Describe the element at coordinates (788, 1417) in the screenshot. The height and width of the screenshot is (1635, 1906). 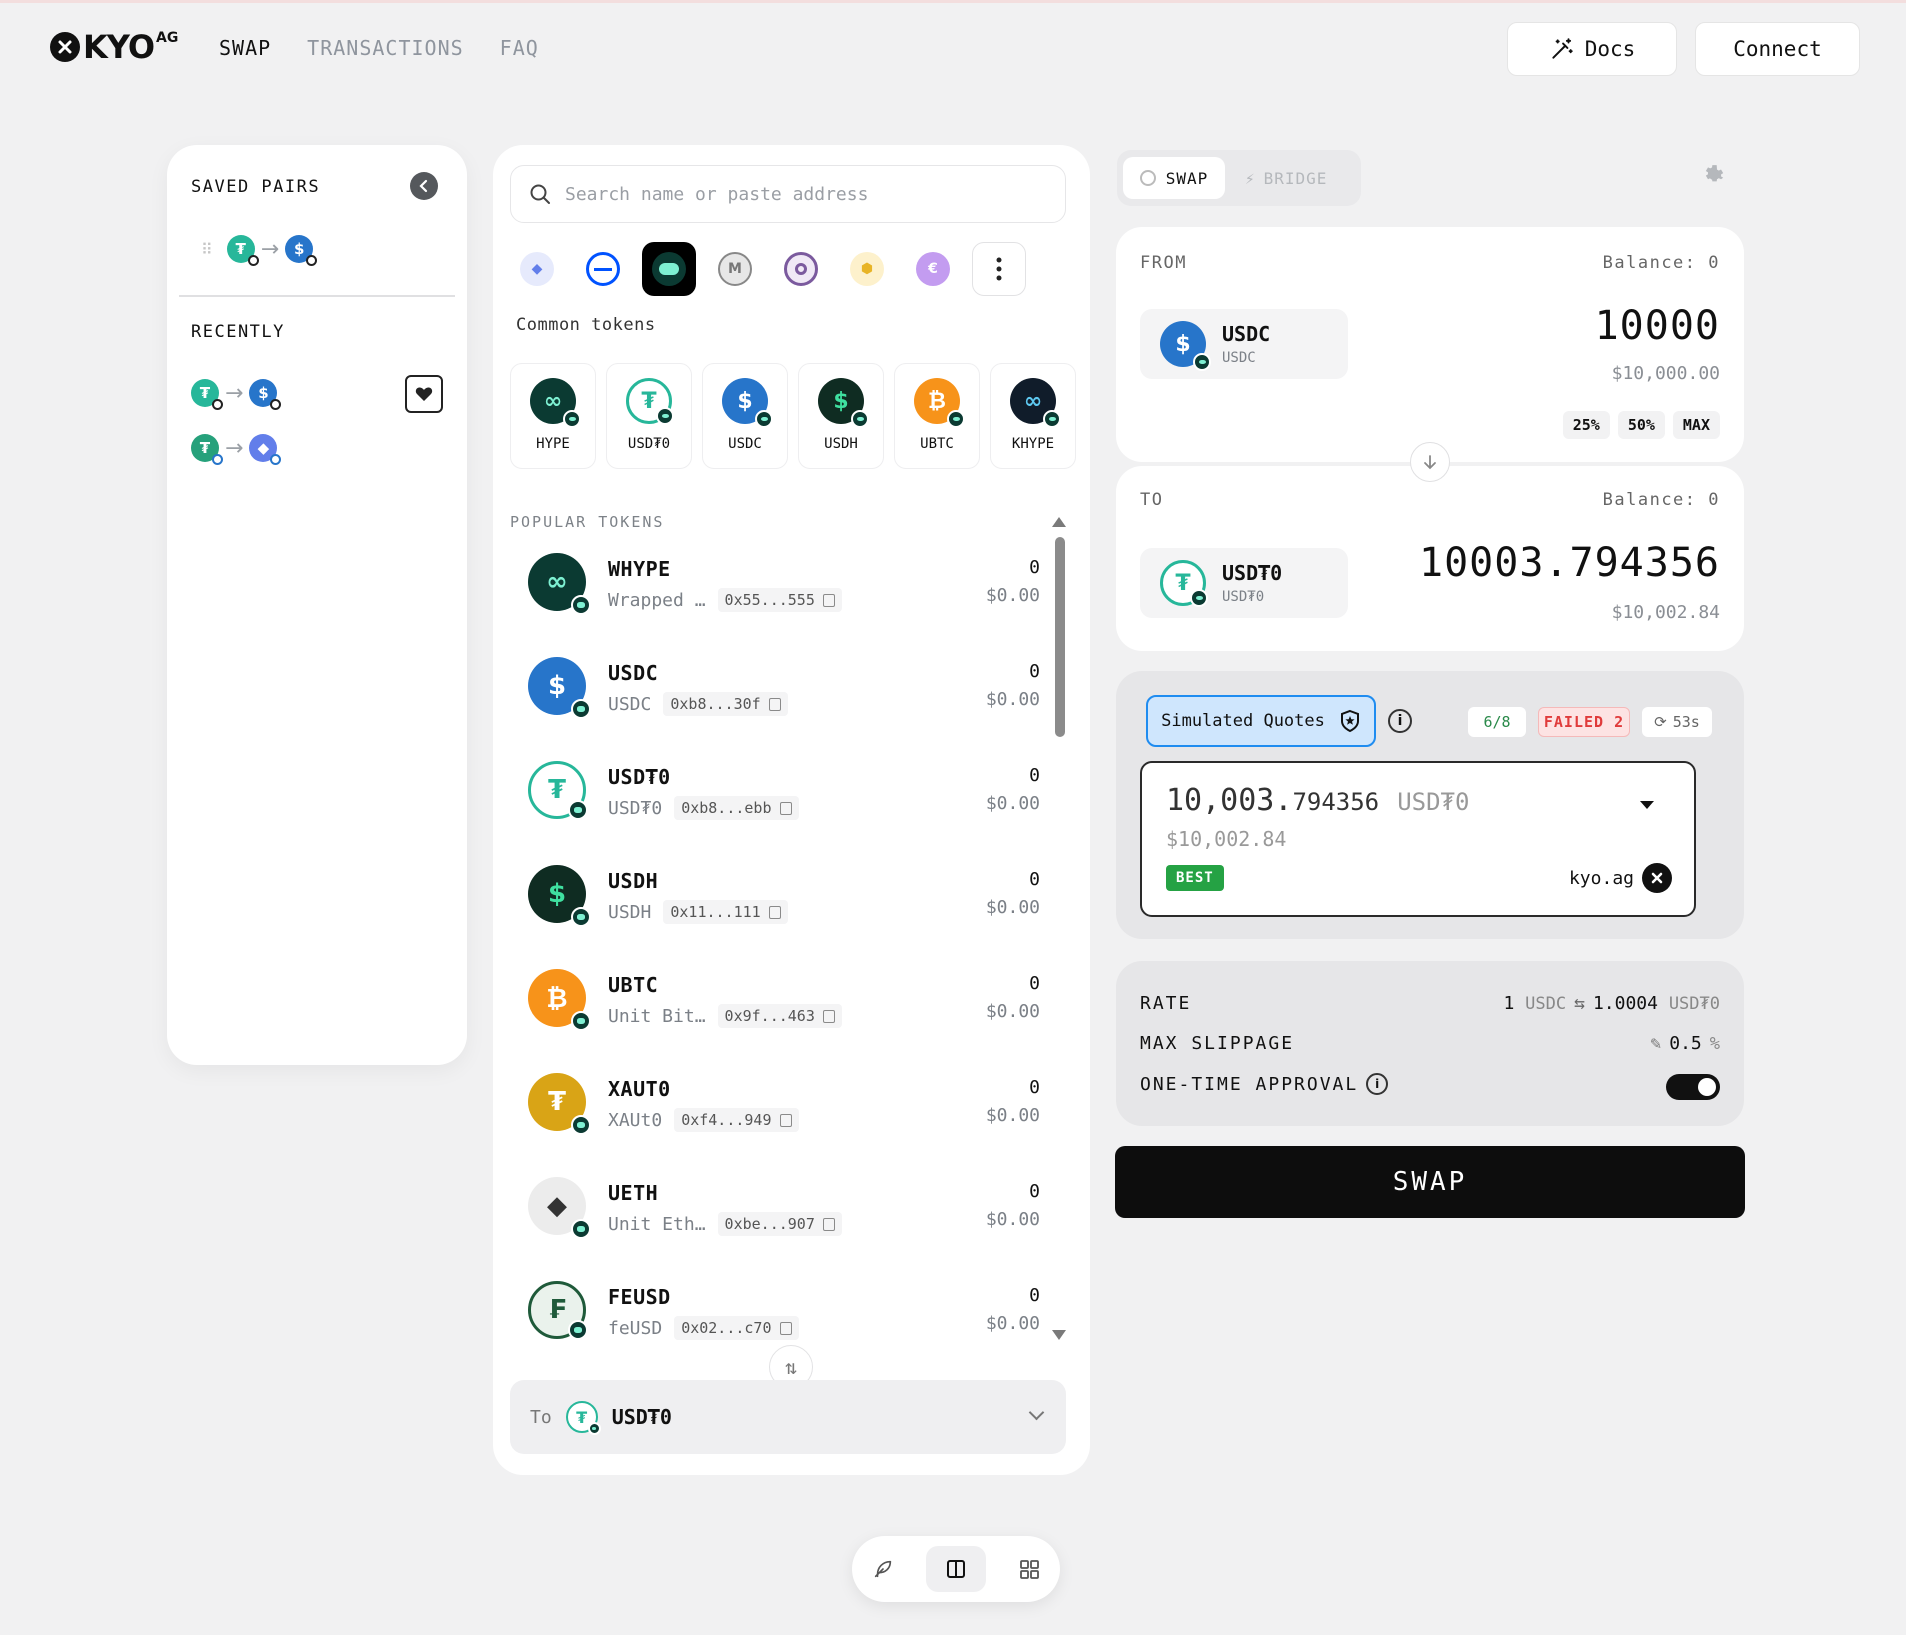
I see `to-token-select: To ₮ USD₮0` at that location.